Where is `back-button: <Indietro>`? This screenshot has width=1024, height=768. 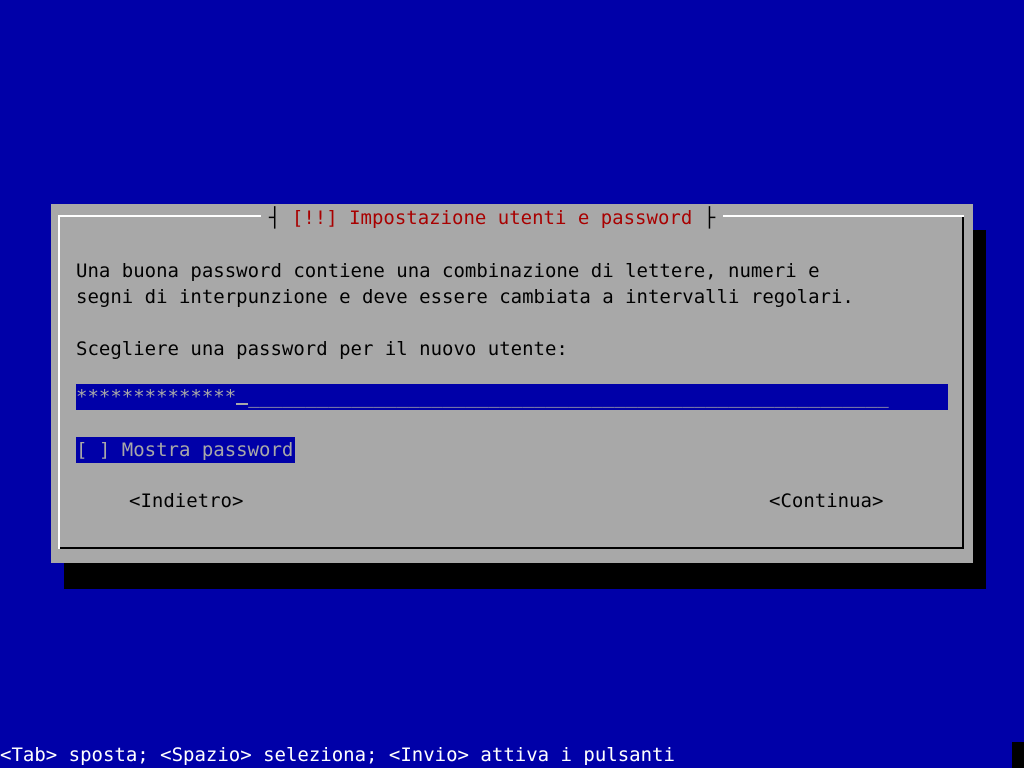
back-button: <Indietro> is located at coordinates (186, 501).